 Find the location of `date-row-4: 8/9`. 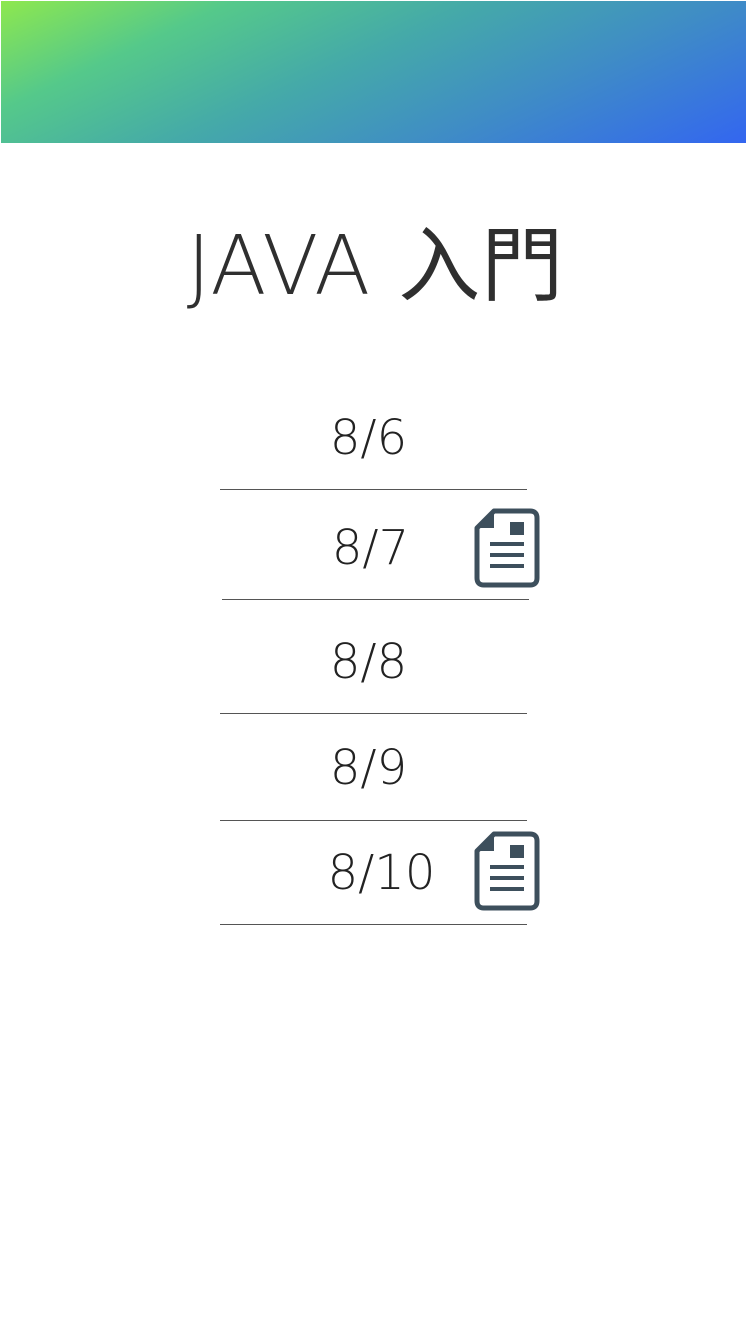

date-row-4: 8/9 is located at coordinates (373, 767).